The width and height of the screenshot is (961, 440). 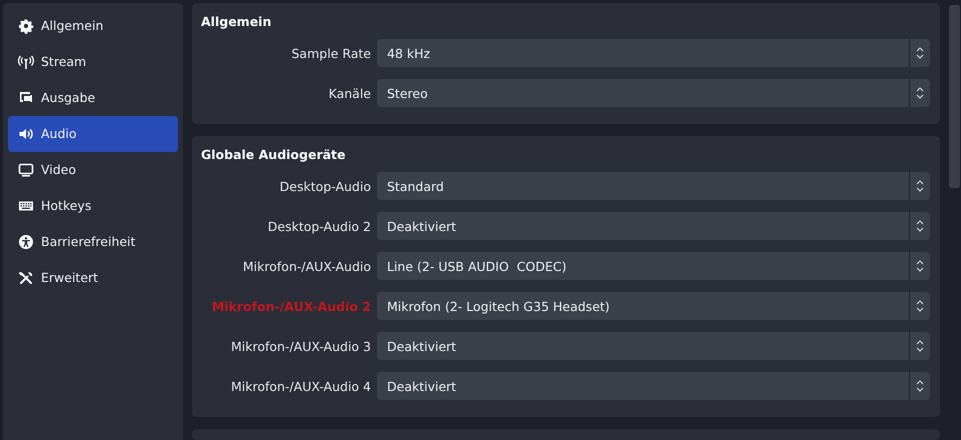 I want to click on section-title: Allgemein, so click(x=236, y=22).